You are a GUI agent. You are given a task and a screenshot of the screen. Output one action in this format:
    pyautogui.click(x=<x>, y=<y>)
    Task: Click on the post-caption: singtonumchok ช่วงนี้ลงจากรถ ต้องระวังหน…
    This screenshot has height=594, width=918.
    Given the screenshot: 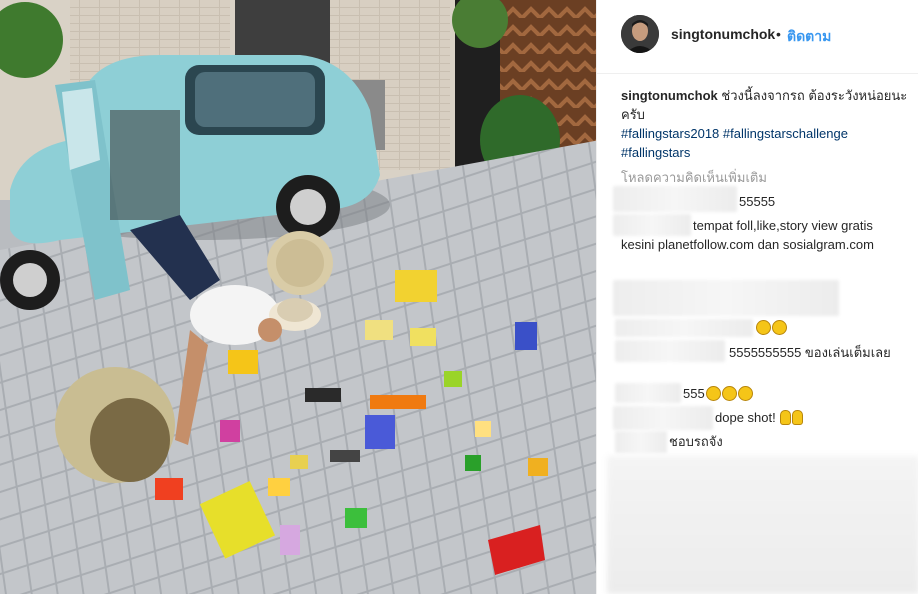 What is the action you would take?
    pyautogui.click(x=766, y=124)
    